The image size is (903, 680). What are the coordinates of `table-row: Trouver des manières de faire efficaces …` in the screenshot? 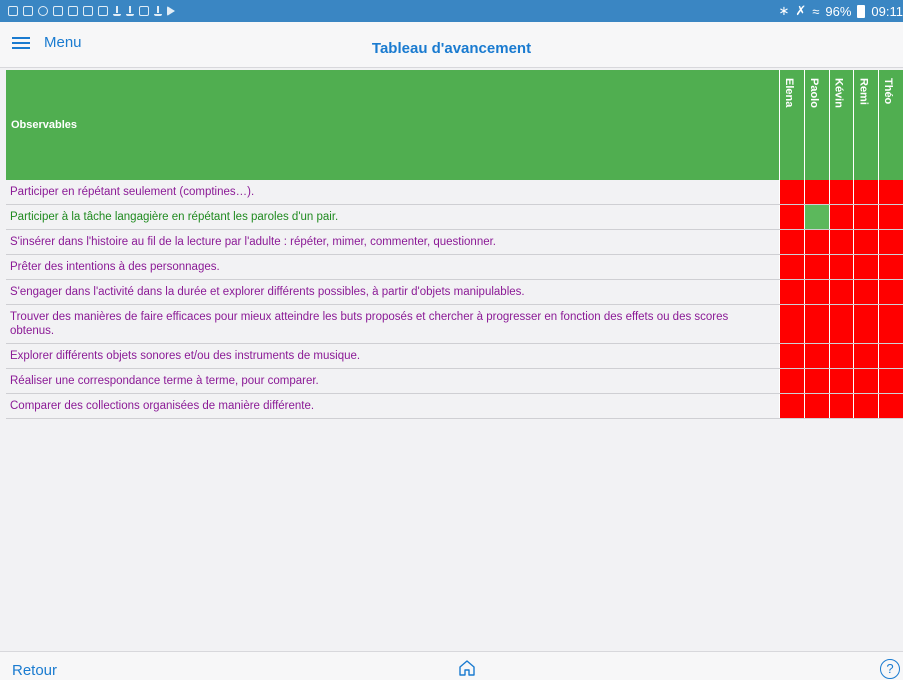 It's located at (454, 324).